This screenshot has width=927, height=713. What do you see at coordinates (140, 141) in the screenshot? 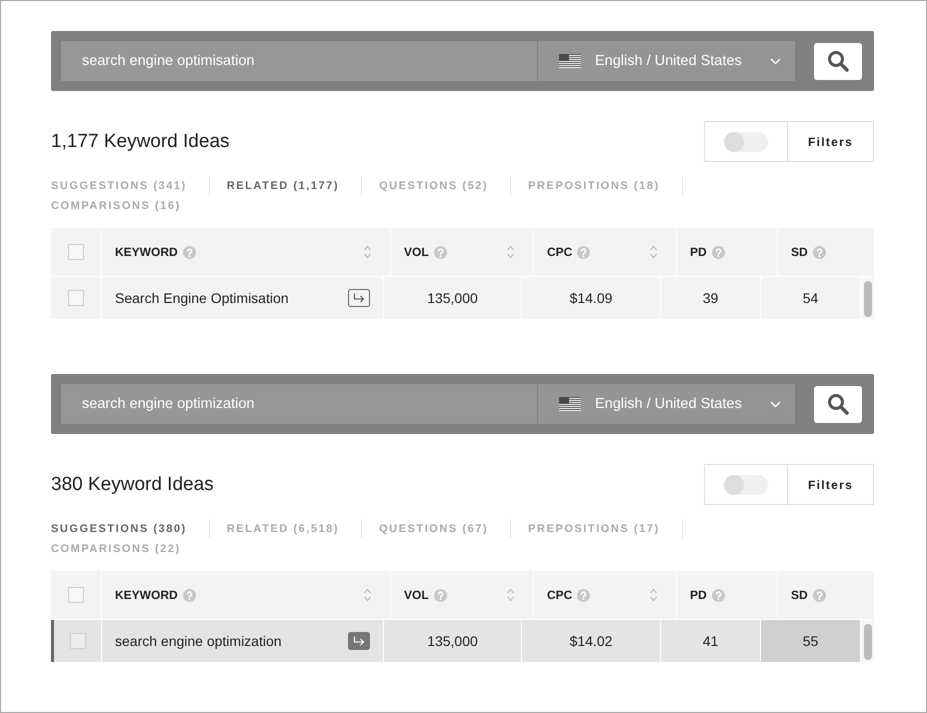
I see `results-title: 1,177 Keyword Ideas` at bounding box center [140, 141].